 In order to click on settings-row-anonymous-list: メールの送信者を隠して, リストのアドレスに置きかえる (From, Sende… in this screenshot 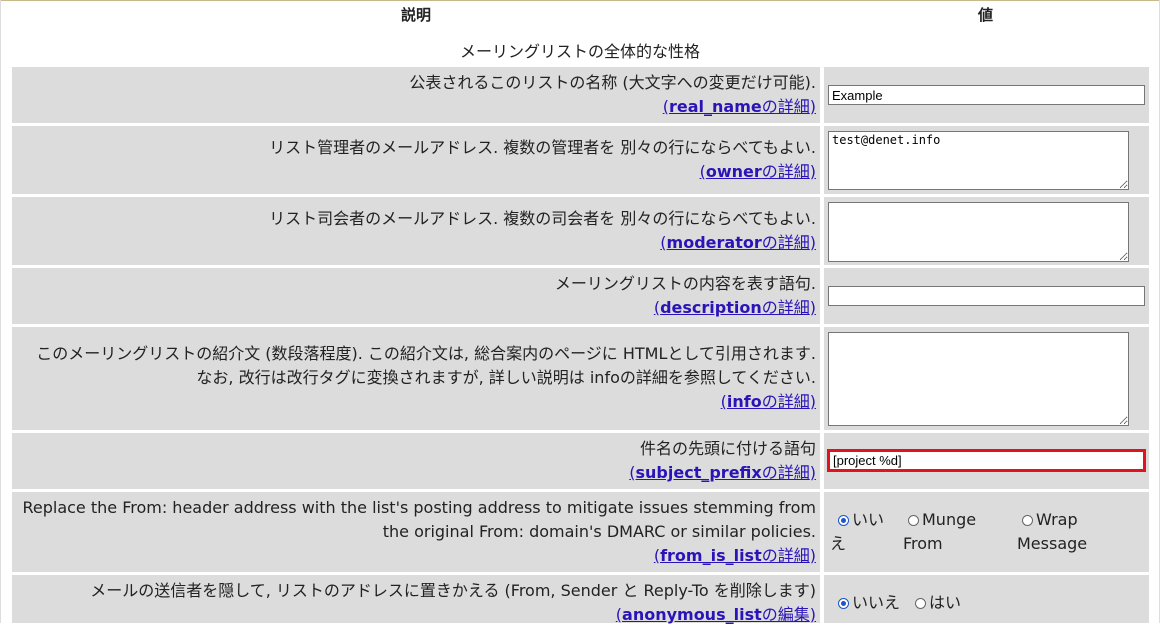, I will do `click(580, 599)`.